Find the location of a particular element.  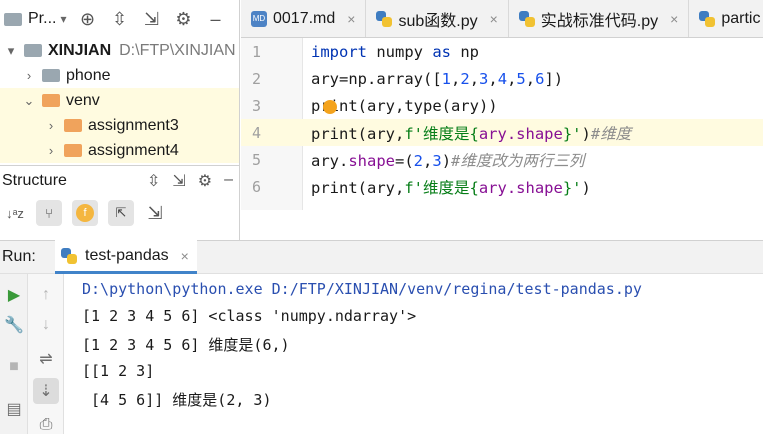

code-line: 6 print(ary,f'维度是{ary.shape}') is located at coordinates (502, 186).